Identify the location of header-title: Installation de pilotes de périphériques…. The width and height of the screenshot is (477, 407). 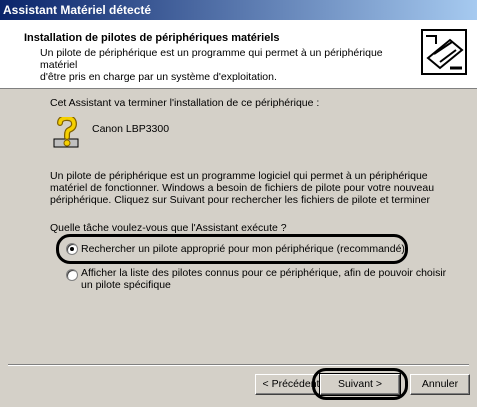
(152, 38).